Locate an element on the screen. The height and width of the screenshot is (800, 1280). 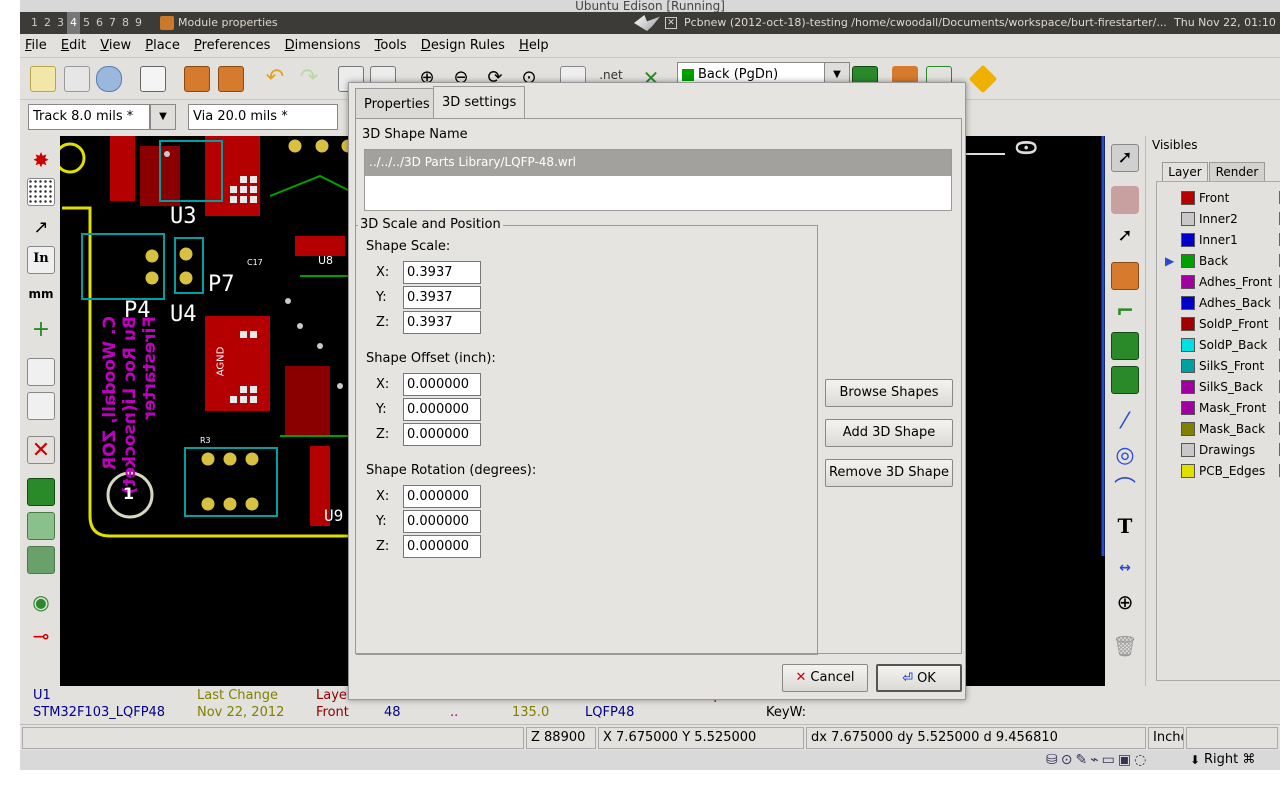
zone-fill-icon is located at coordinates (41, 492).